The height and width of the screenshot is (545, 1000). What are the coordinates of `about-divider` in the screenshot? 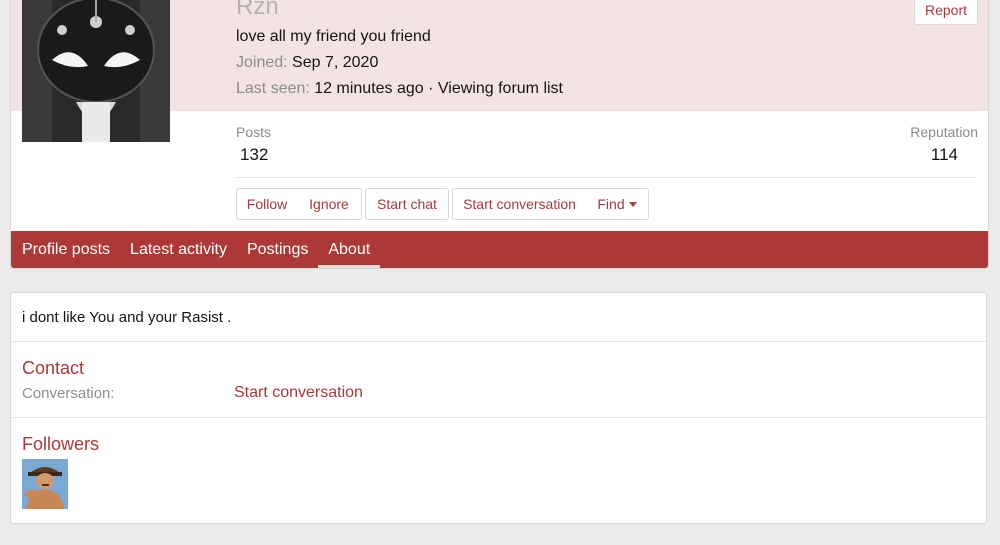 It's located at (498, 341).